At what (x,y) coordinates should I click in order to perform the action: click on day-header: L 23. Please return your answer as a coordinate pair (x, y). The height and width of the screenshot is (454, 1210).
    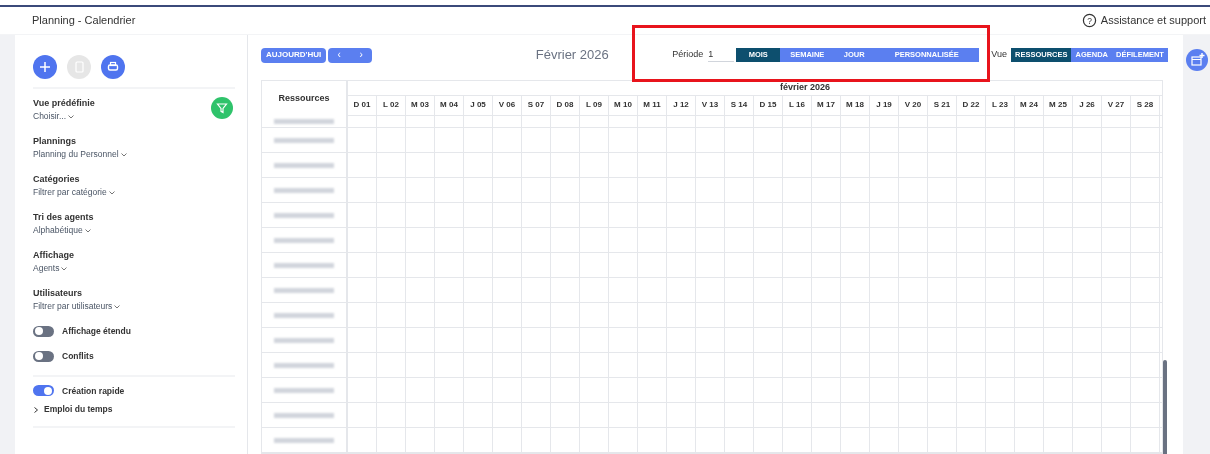
    Looking at the image, I should click on (1000, 105).